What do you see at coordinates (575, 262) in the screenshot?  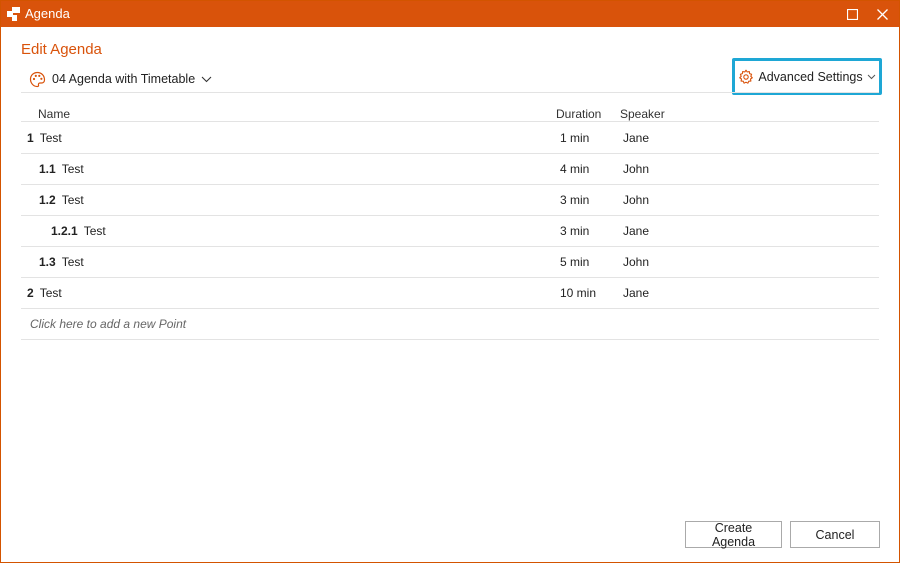 I see `agenda-item-duration: 5 min` at bounding box center [575, 262].